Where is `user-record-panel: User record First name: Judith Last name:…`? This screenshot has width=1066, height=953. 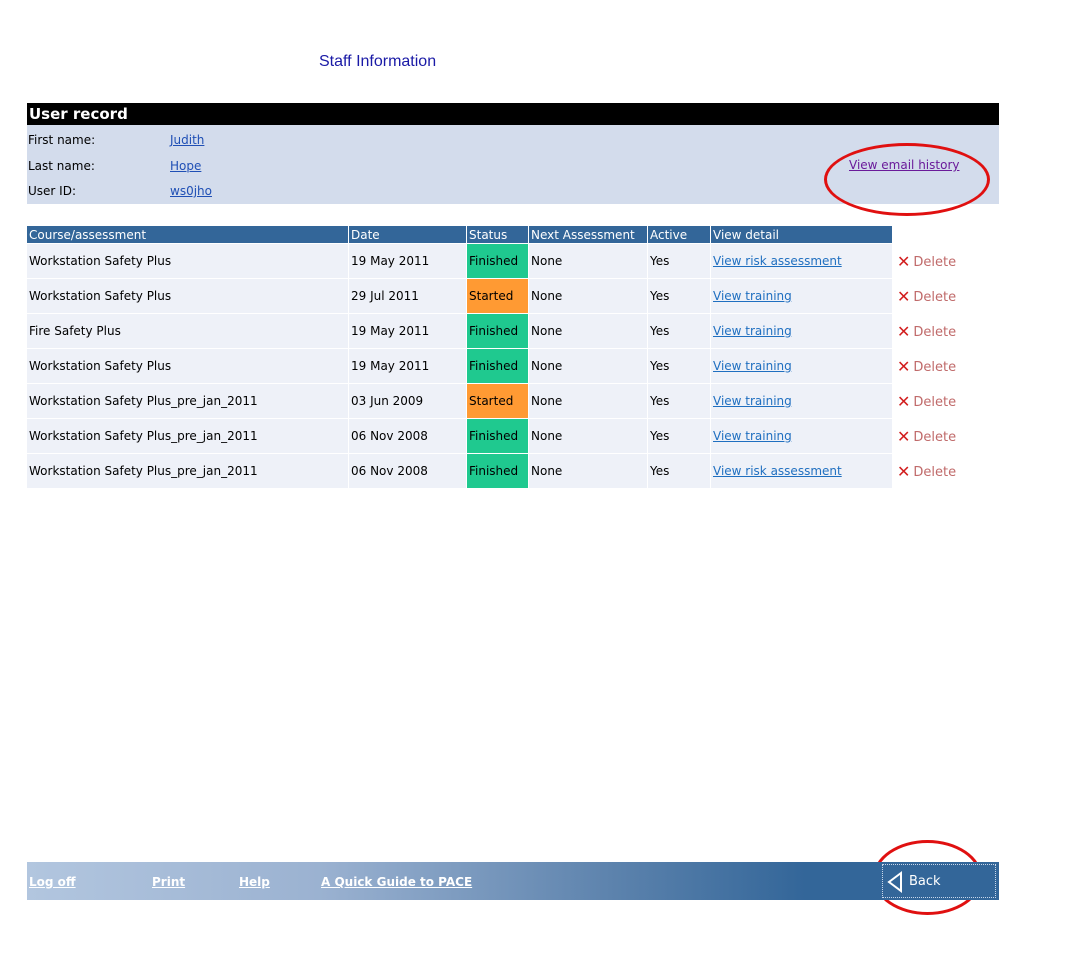 user-record-panel: User record First name: Judith Last name:… is located at coordinates (513, 153).